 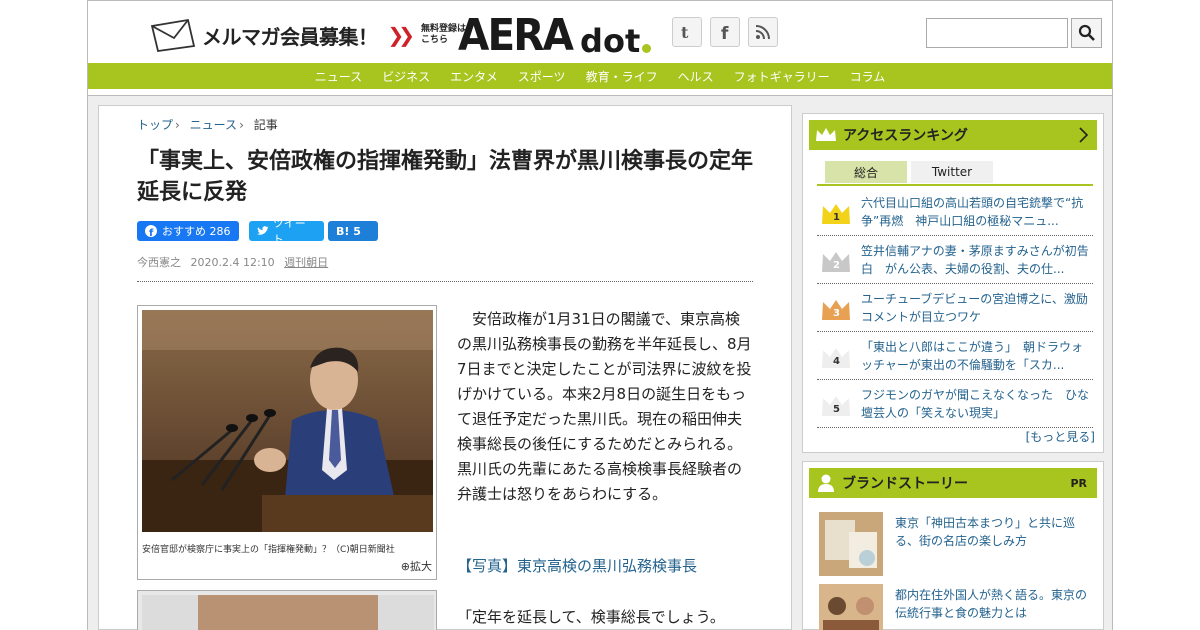 What do you see at coordinates (955, 404) in the screenshot?
I see `ranking-item: 5 フジモンのガヤが聞こえなくなった ひな壇芸人の「笑えない現実」` at bounding box center [955, 404].